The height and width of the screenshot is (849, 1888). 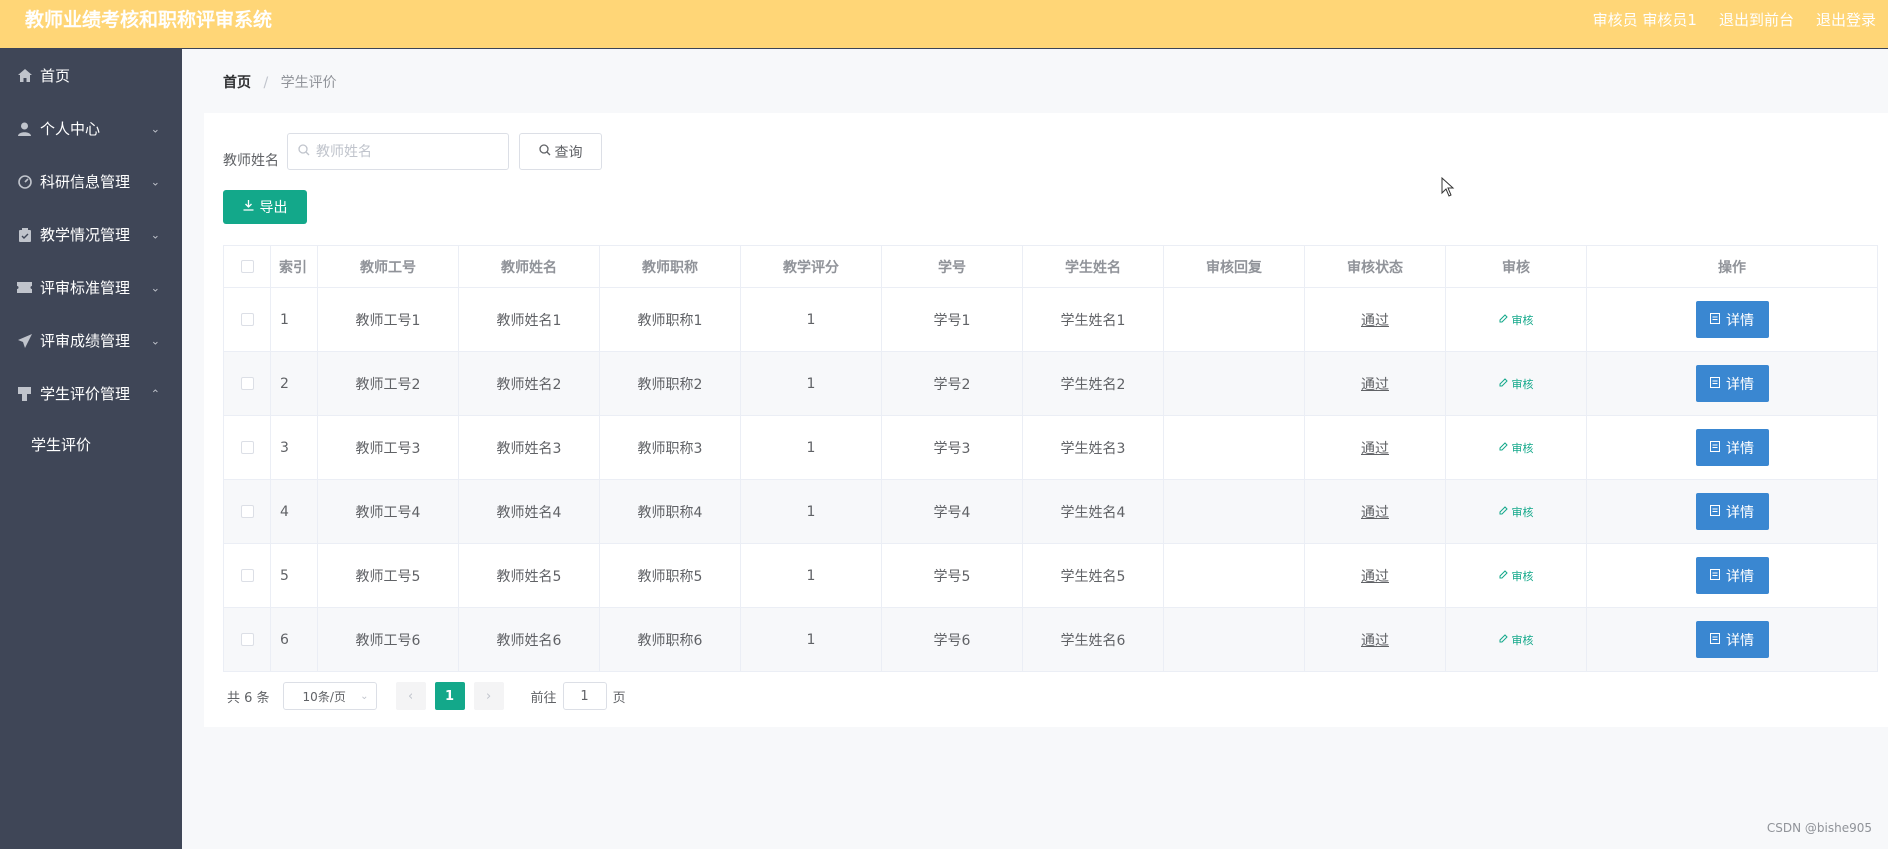 I want to click on header-actions: 审核员 审核员1 退出到前台 退出登录, so click(x=1734, y=20).